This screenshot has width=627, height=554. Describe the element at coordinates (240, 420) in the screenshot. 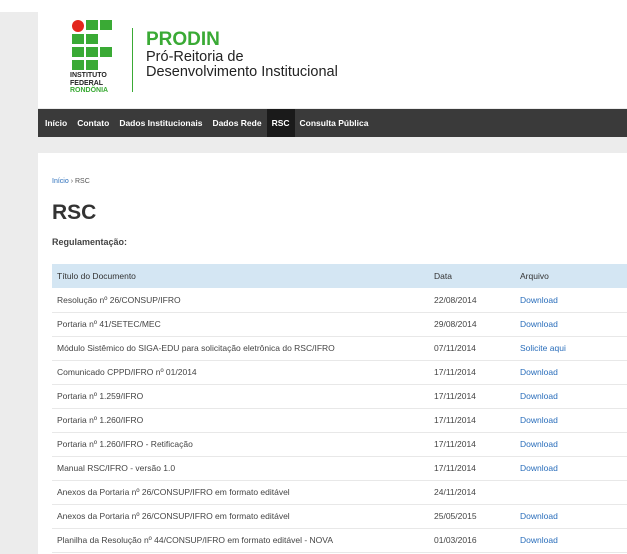

I see `document-title-cell: Portaria nº 1.260/IFRO` at that location.